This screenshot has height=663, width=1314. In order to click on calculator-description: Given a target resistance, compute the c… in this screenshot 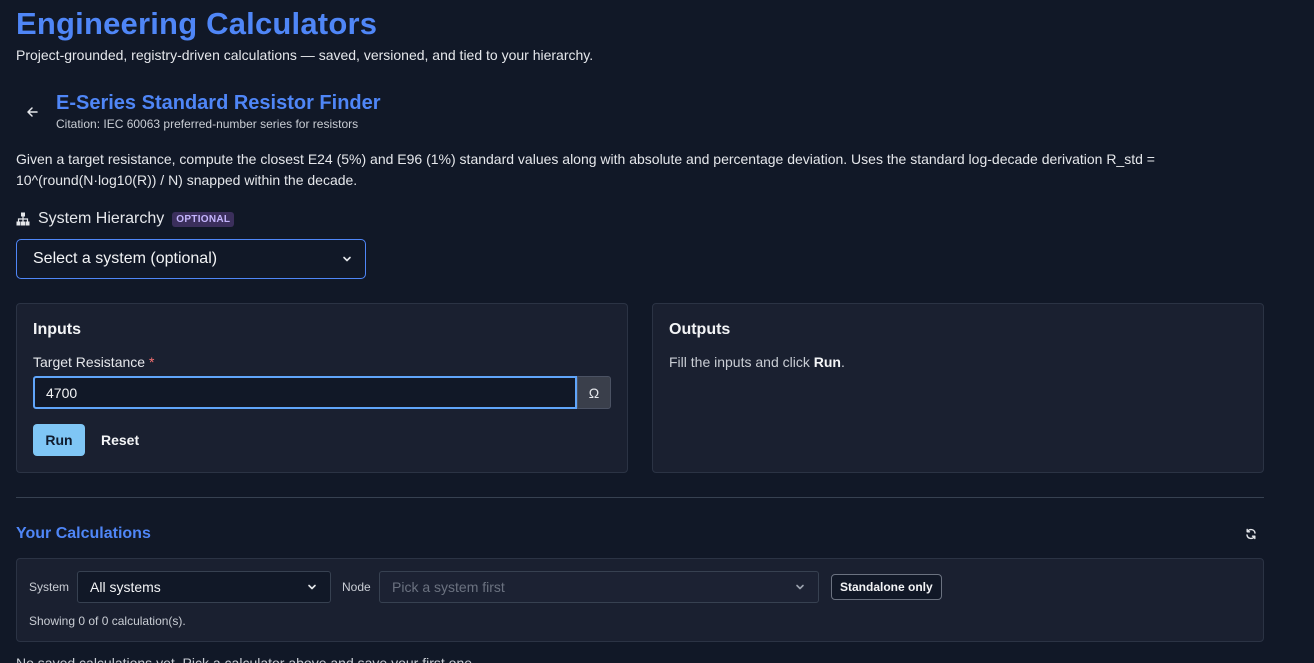, I will do `click(585, 169)`.